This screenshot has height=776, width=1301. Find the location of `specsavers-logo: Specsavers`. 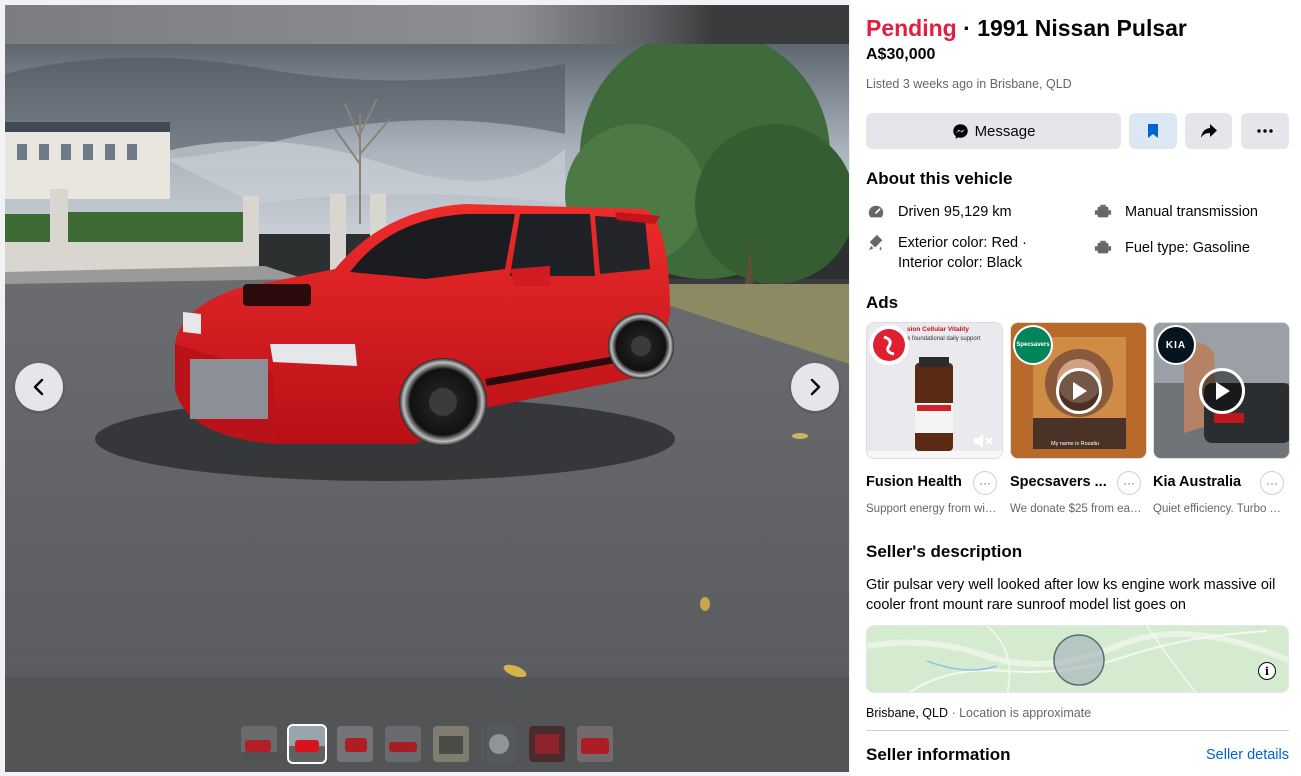

specsavers-logo: Specsavers is located at coordinates (1033, 345).